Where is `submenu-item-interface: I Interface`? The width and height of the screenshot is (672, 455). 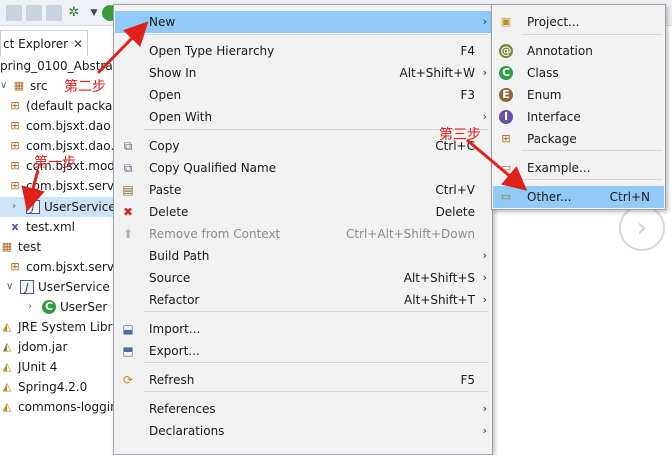
submenu-item-interface: I Interface is located at coordinates (578, 117).